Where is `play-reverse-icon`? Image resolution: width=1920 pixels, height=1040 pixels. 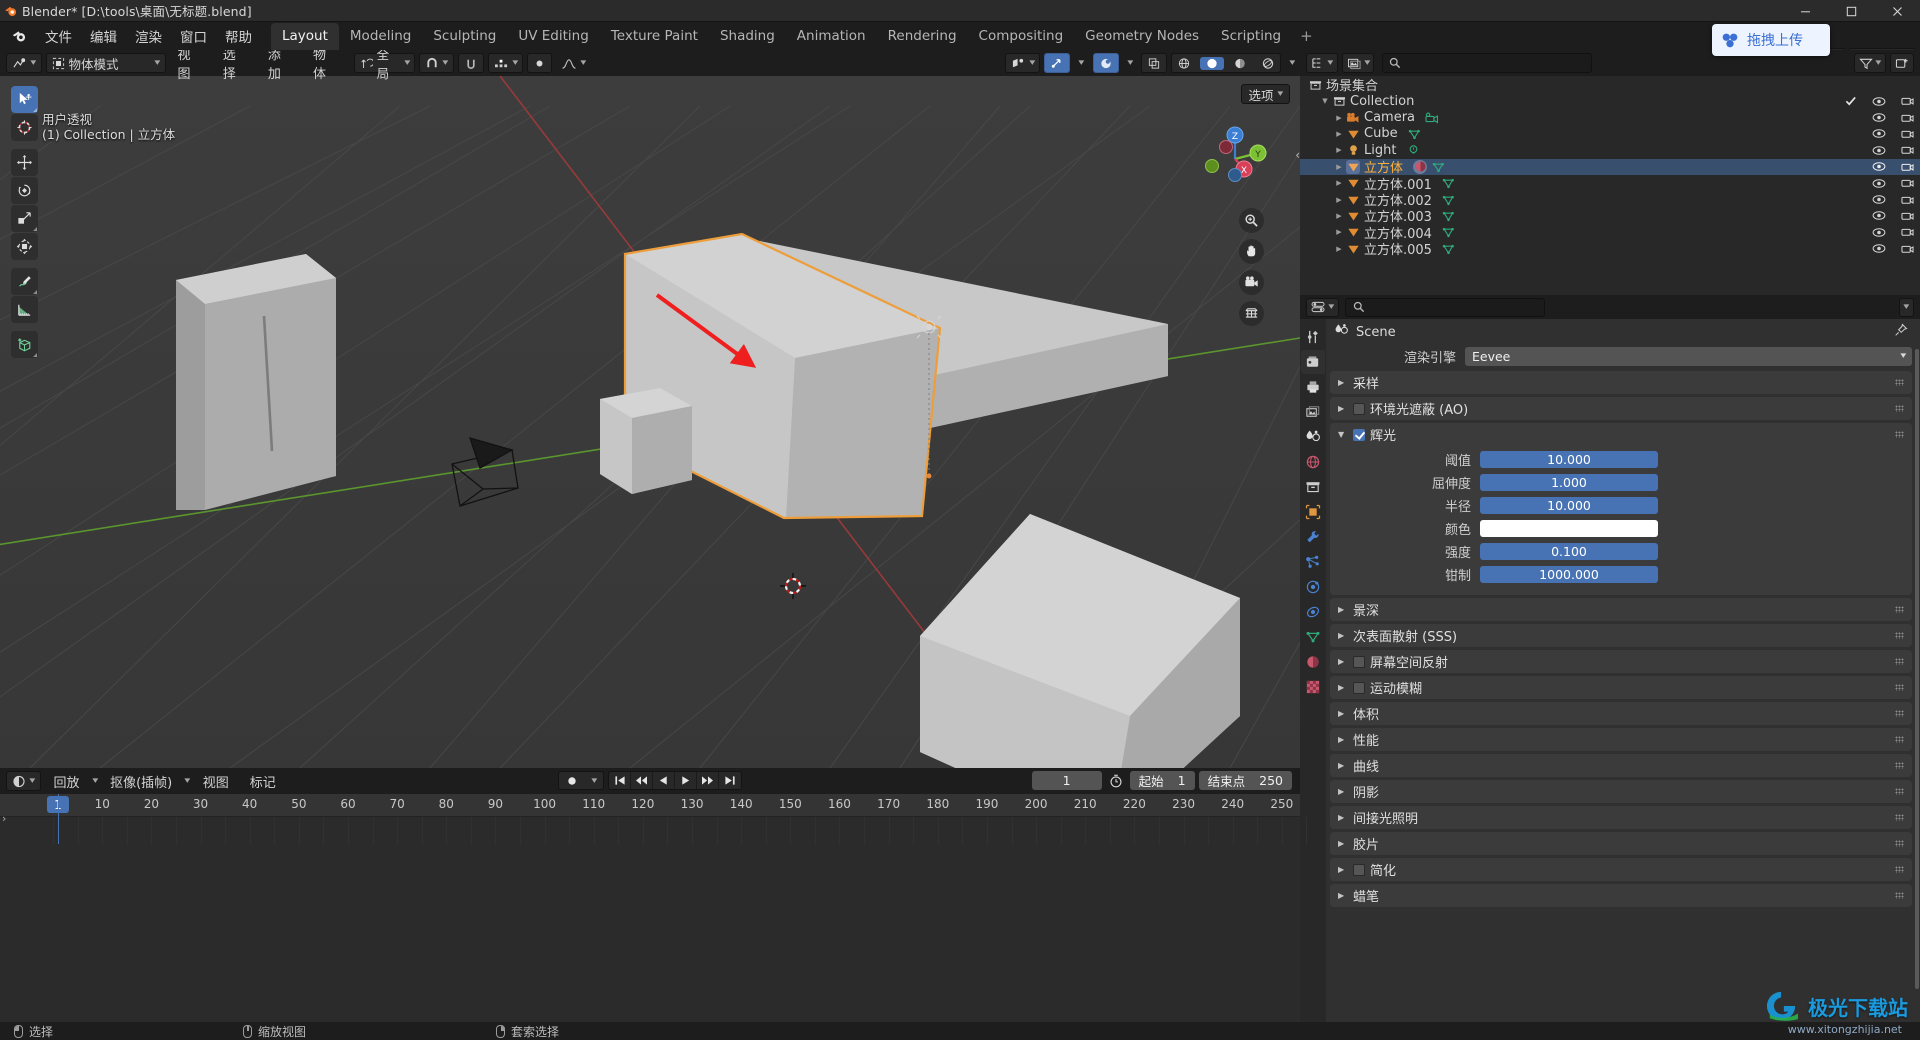
play-reverse-icon is located at coordinates (664, 780).